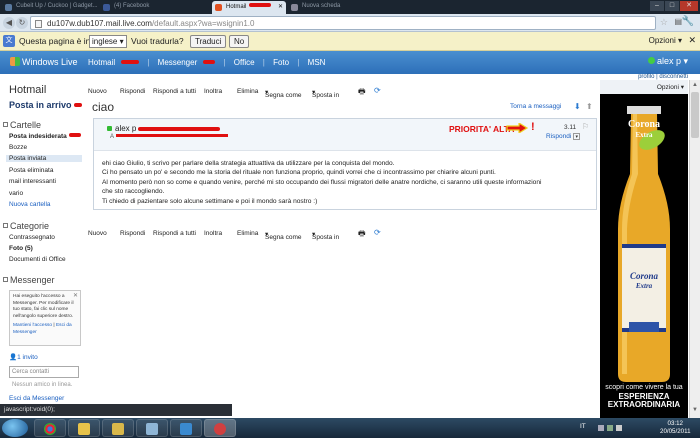 The width and height of the screenshot is (700, 438). I want to click on sidebar-item-sent: Posta inviata, so click(44, 158).